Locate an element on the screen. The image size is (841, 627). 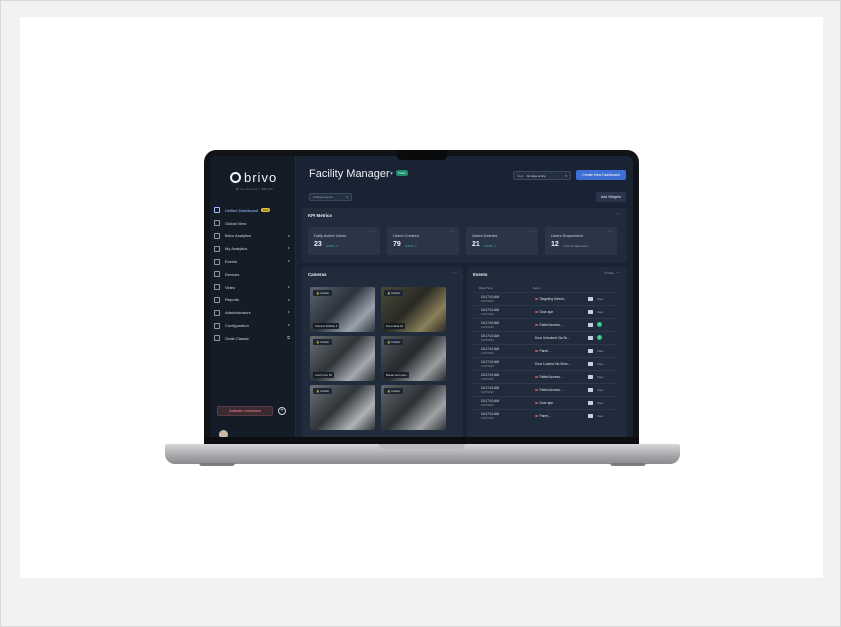
col-date-header: Date/Time is located at coordinates (486, 288).